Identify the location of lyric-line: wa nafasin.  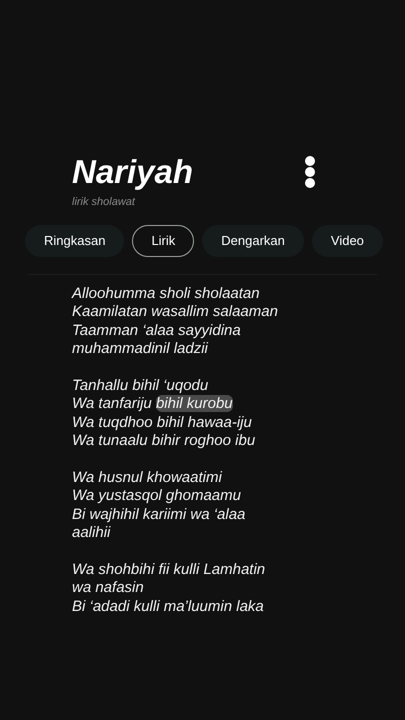
(108, 588).